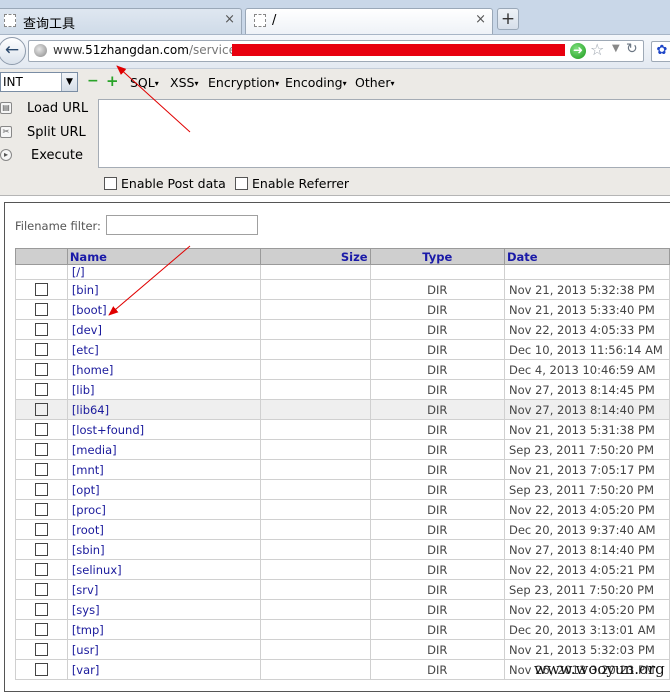 The height and width of the screenshot is (692, 670). I want to click on file-name-link: [opt], so click(164, 489).